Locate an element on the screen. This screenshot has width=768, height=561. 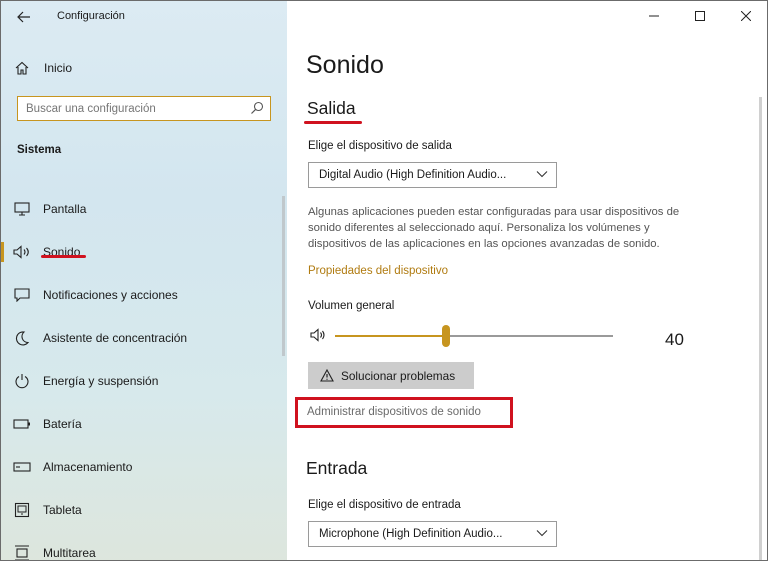
close-icon is located at coordinates (746, 16).